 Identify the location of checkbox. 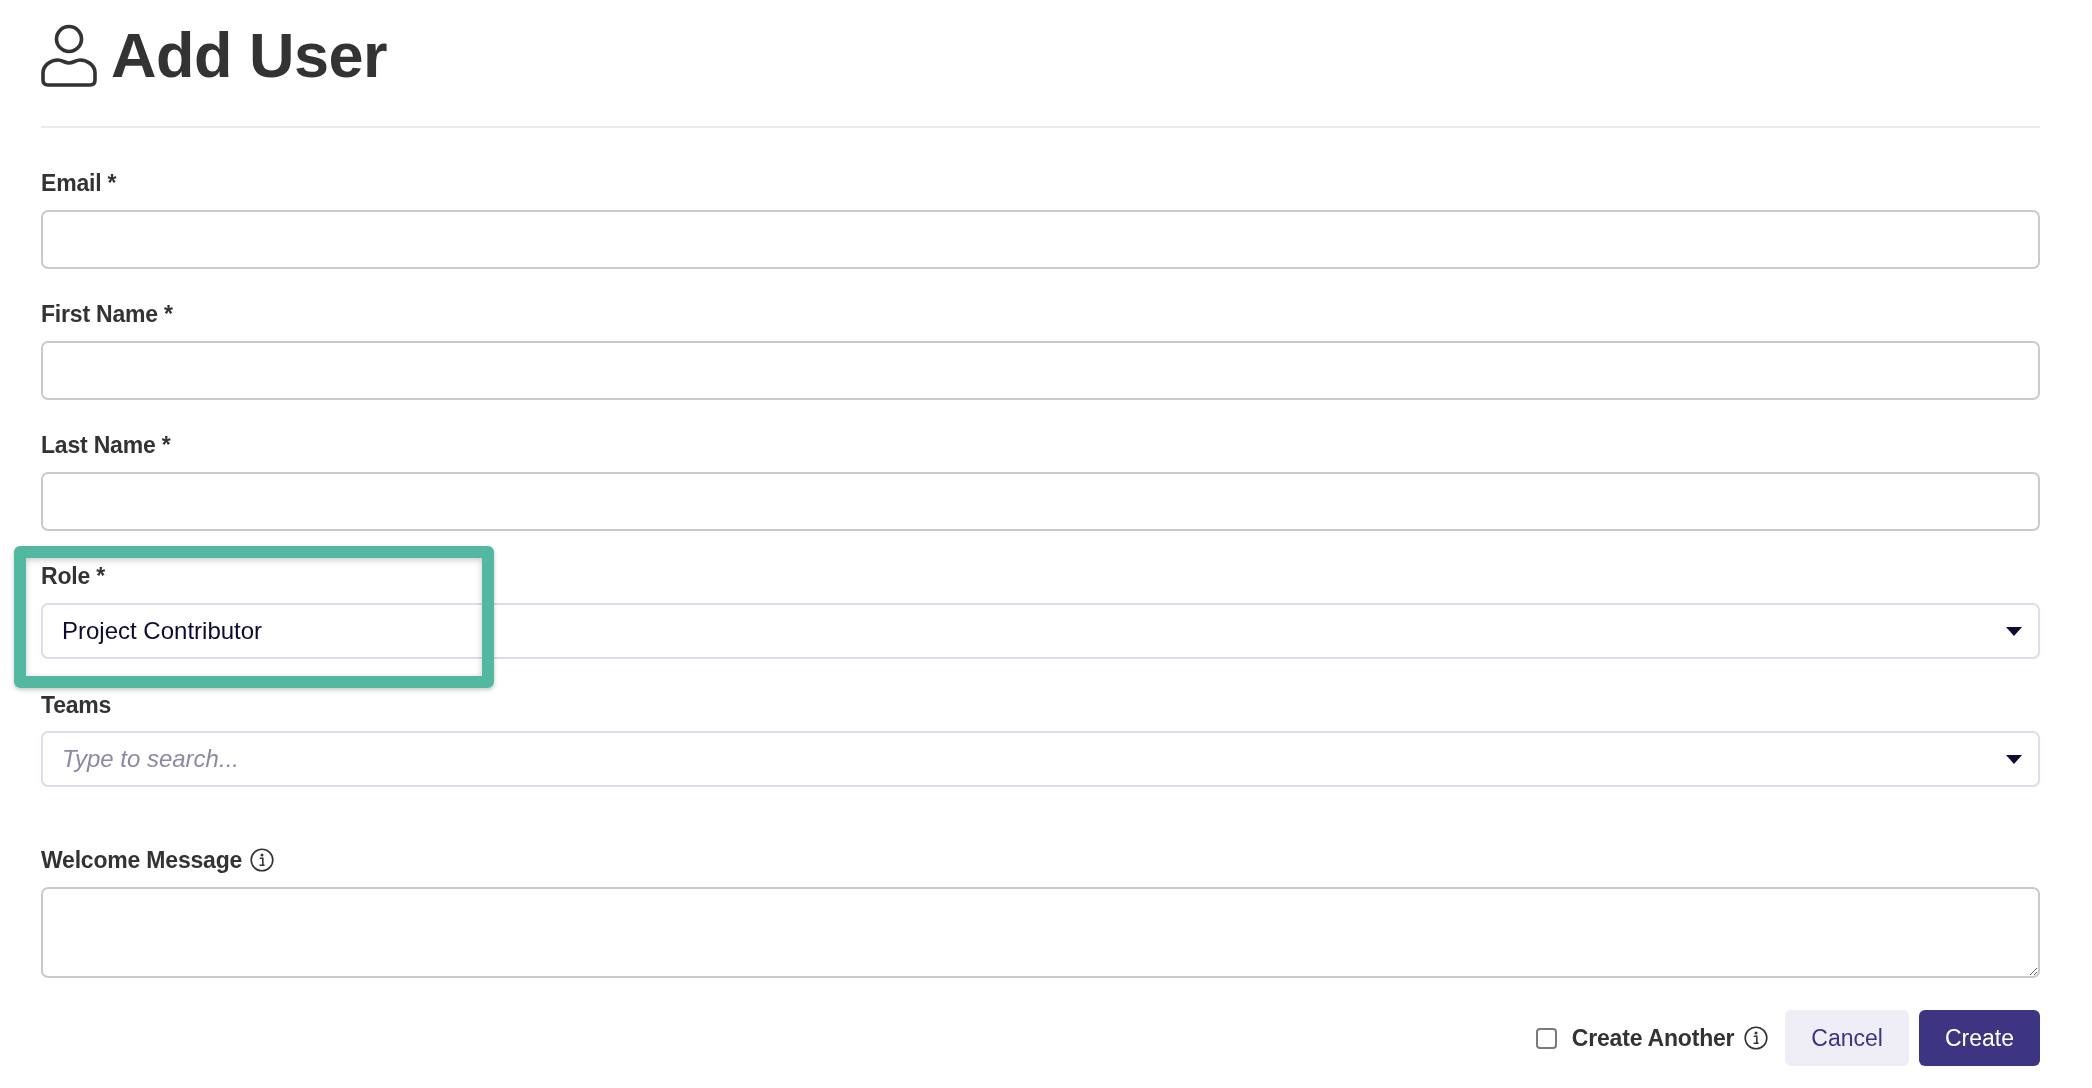
(1546, 1038).